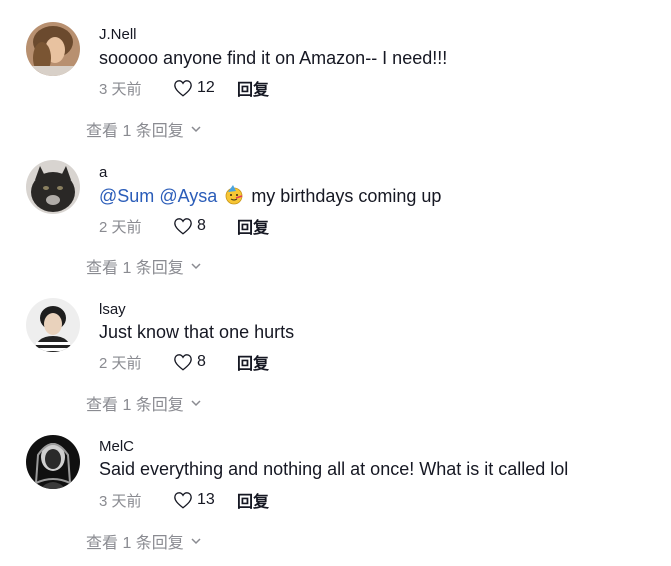 The image size is (671, 566). What do you see at coordinates (188, 196) in the screenshot?
I see `mention-link: @Aysa` at bounding box center [188, 196].